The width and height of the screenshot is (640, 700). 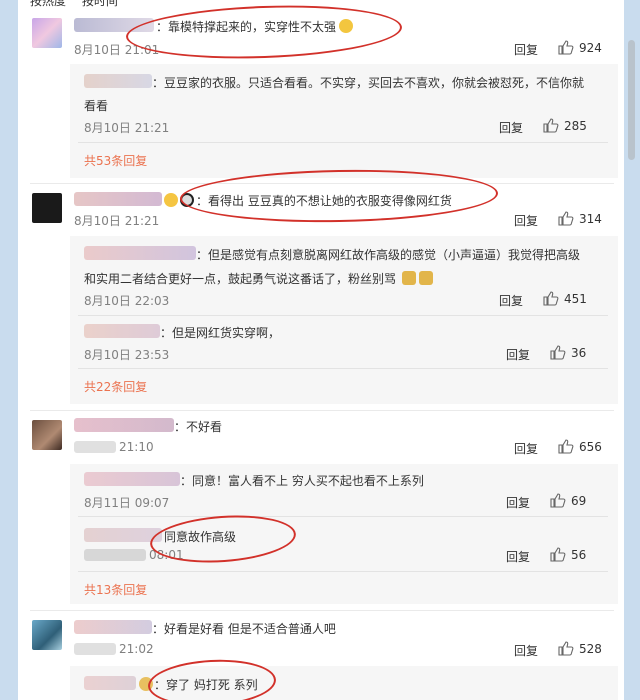 What do you see at coordinates (302, 481) in the screenshot?
I see `reply-text: ：同意！富人看不上 穷人买不起也看不上系列` at bounding box center [302, 481].